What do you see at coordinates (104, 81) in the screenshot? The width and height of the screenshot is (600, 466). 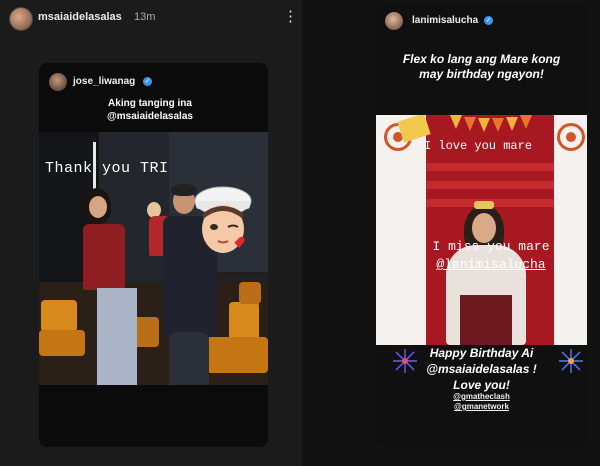 I see `repost-username: jose_liwanag` at bounding box center [104, 81].